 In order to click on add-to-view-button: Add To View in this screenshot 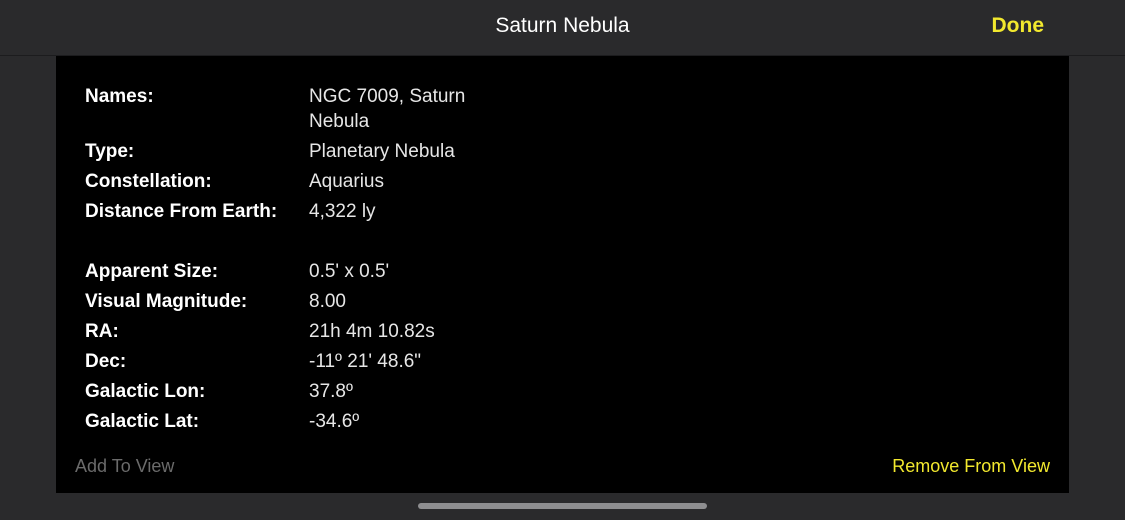, I will do `click(124, 466)`.